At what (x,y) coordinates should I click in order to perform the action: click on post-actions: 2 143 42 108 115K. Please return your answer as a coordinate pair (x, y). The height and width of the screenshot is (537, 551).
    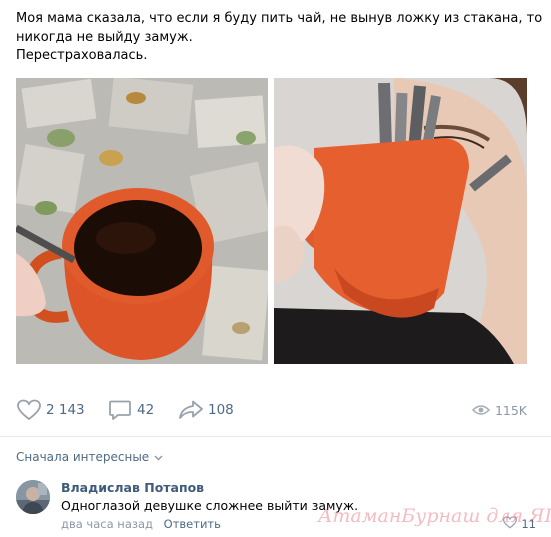
    Looking at the image, I should click on (275, 410).